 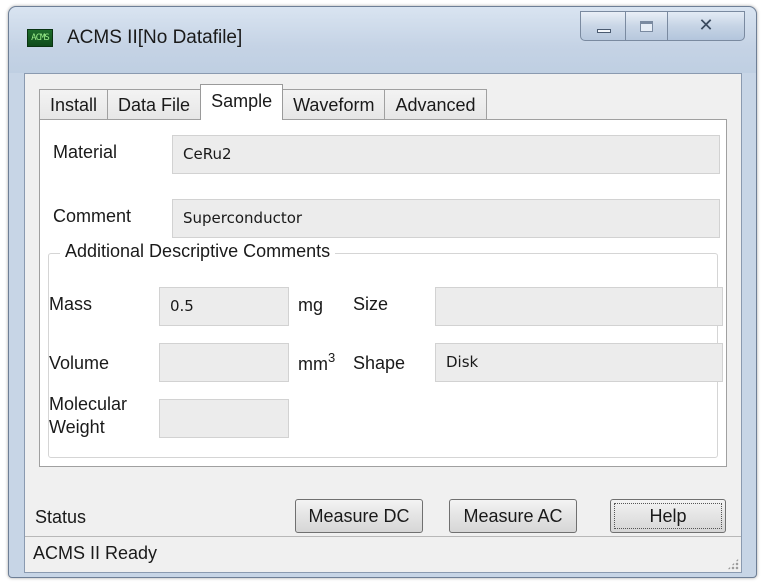 What do you see at coordinates (155, 37) in the screenshot?
I see `window-title: ACMS II[No Datafile]` at bounding box center [155, 37].